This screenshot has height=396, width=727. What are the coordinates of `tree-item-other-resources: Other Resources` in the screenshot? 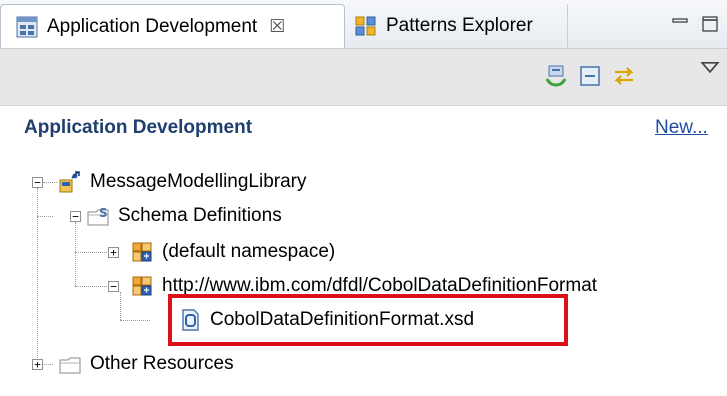 It's located at (146, 364).